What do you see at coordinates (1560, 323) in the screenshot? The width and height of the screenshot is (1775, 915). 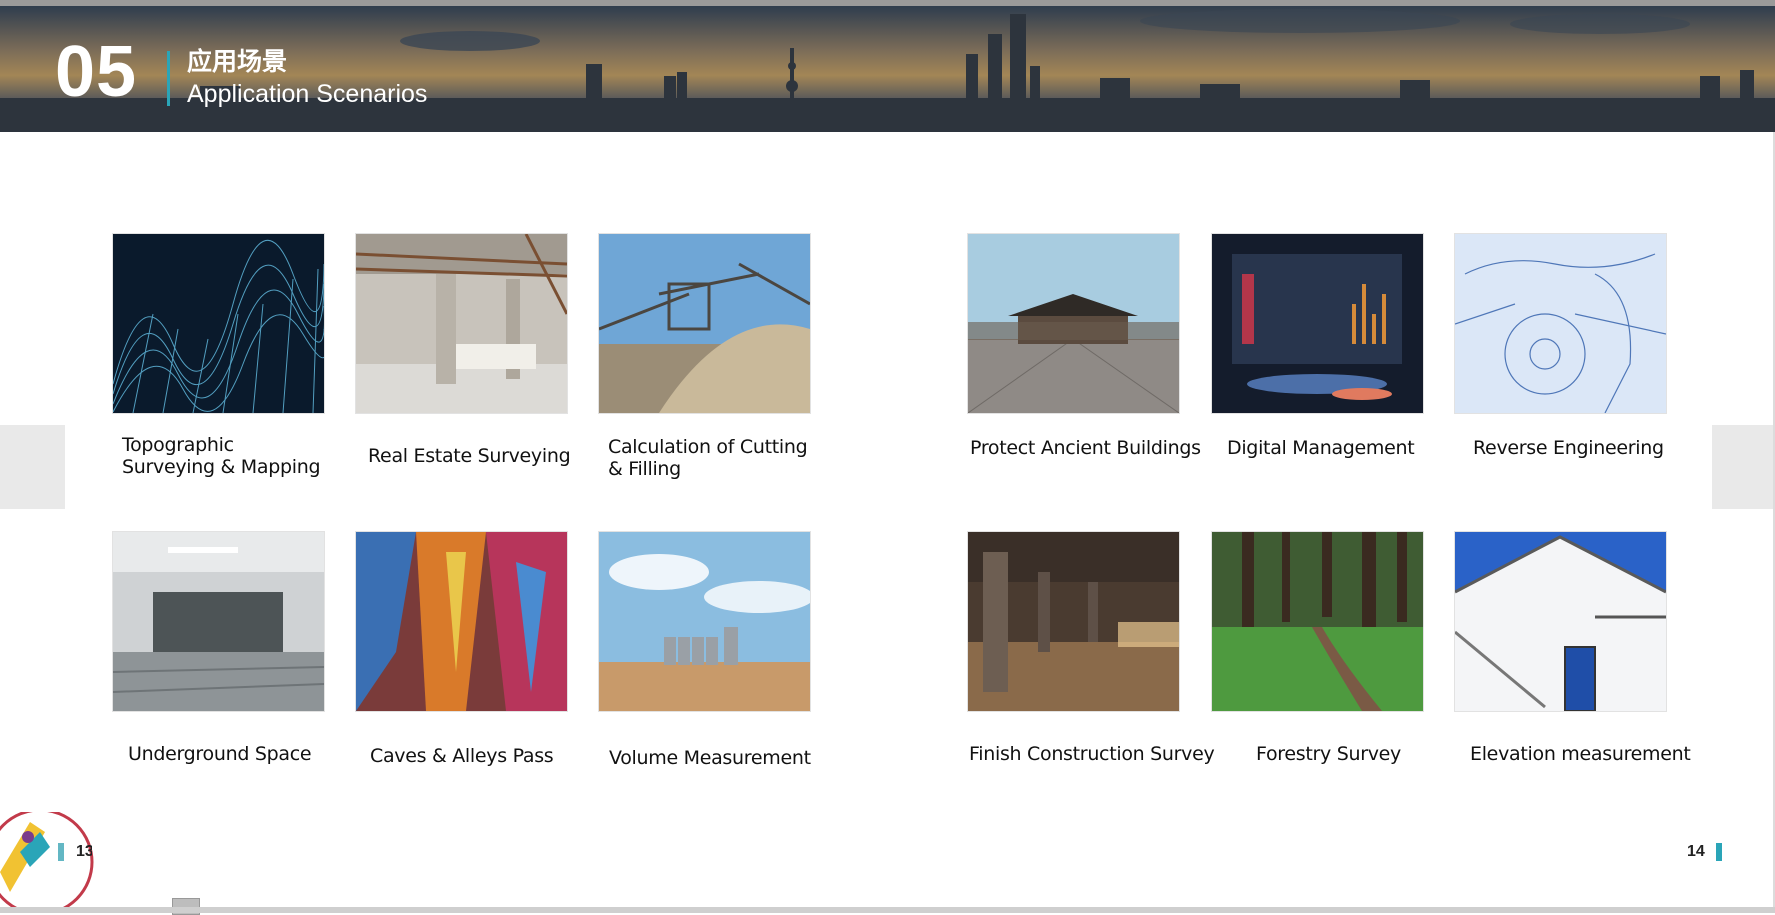 I see `wireframe-car-interior-image` at bounding box center [1560, 323].